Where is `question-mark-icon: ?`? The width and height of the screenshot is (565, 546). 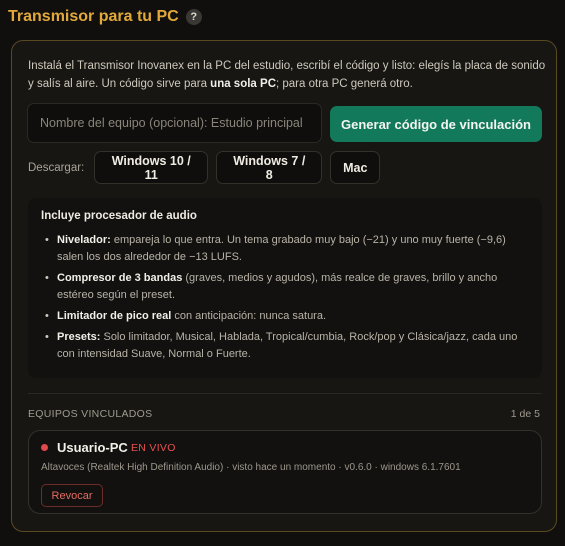 question-mark-icon: ? is located at coordinates (193, 17).